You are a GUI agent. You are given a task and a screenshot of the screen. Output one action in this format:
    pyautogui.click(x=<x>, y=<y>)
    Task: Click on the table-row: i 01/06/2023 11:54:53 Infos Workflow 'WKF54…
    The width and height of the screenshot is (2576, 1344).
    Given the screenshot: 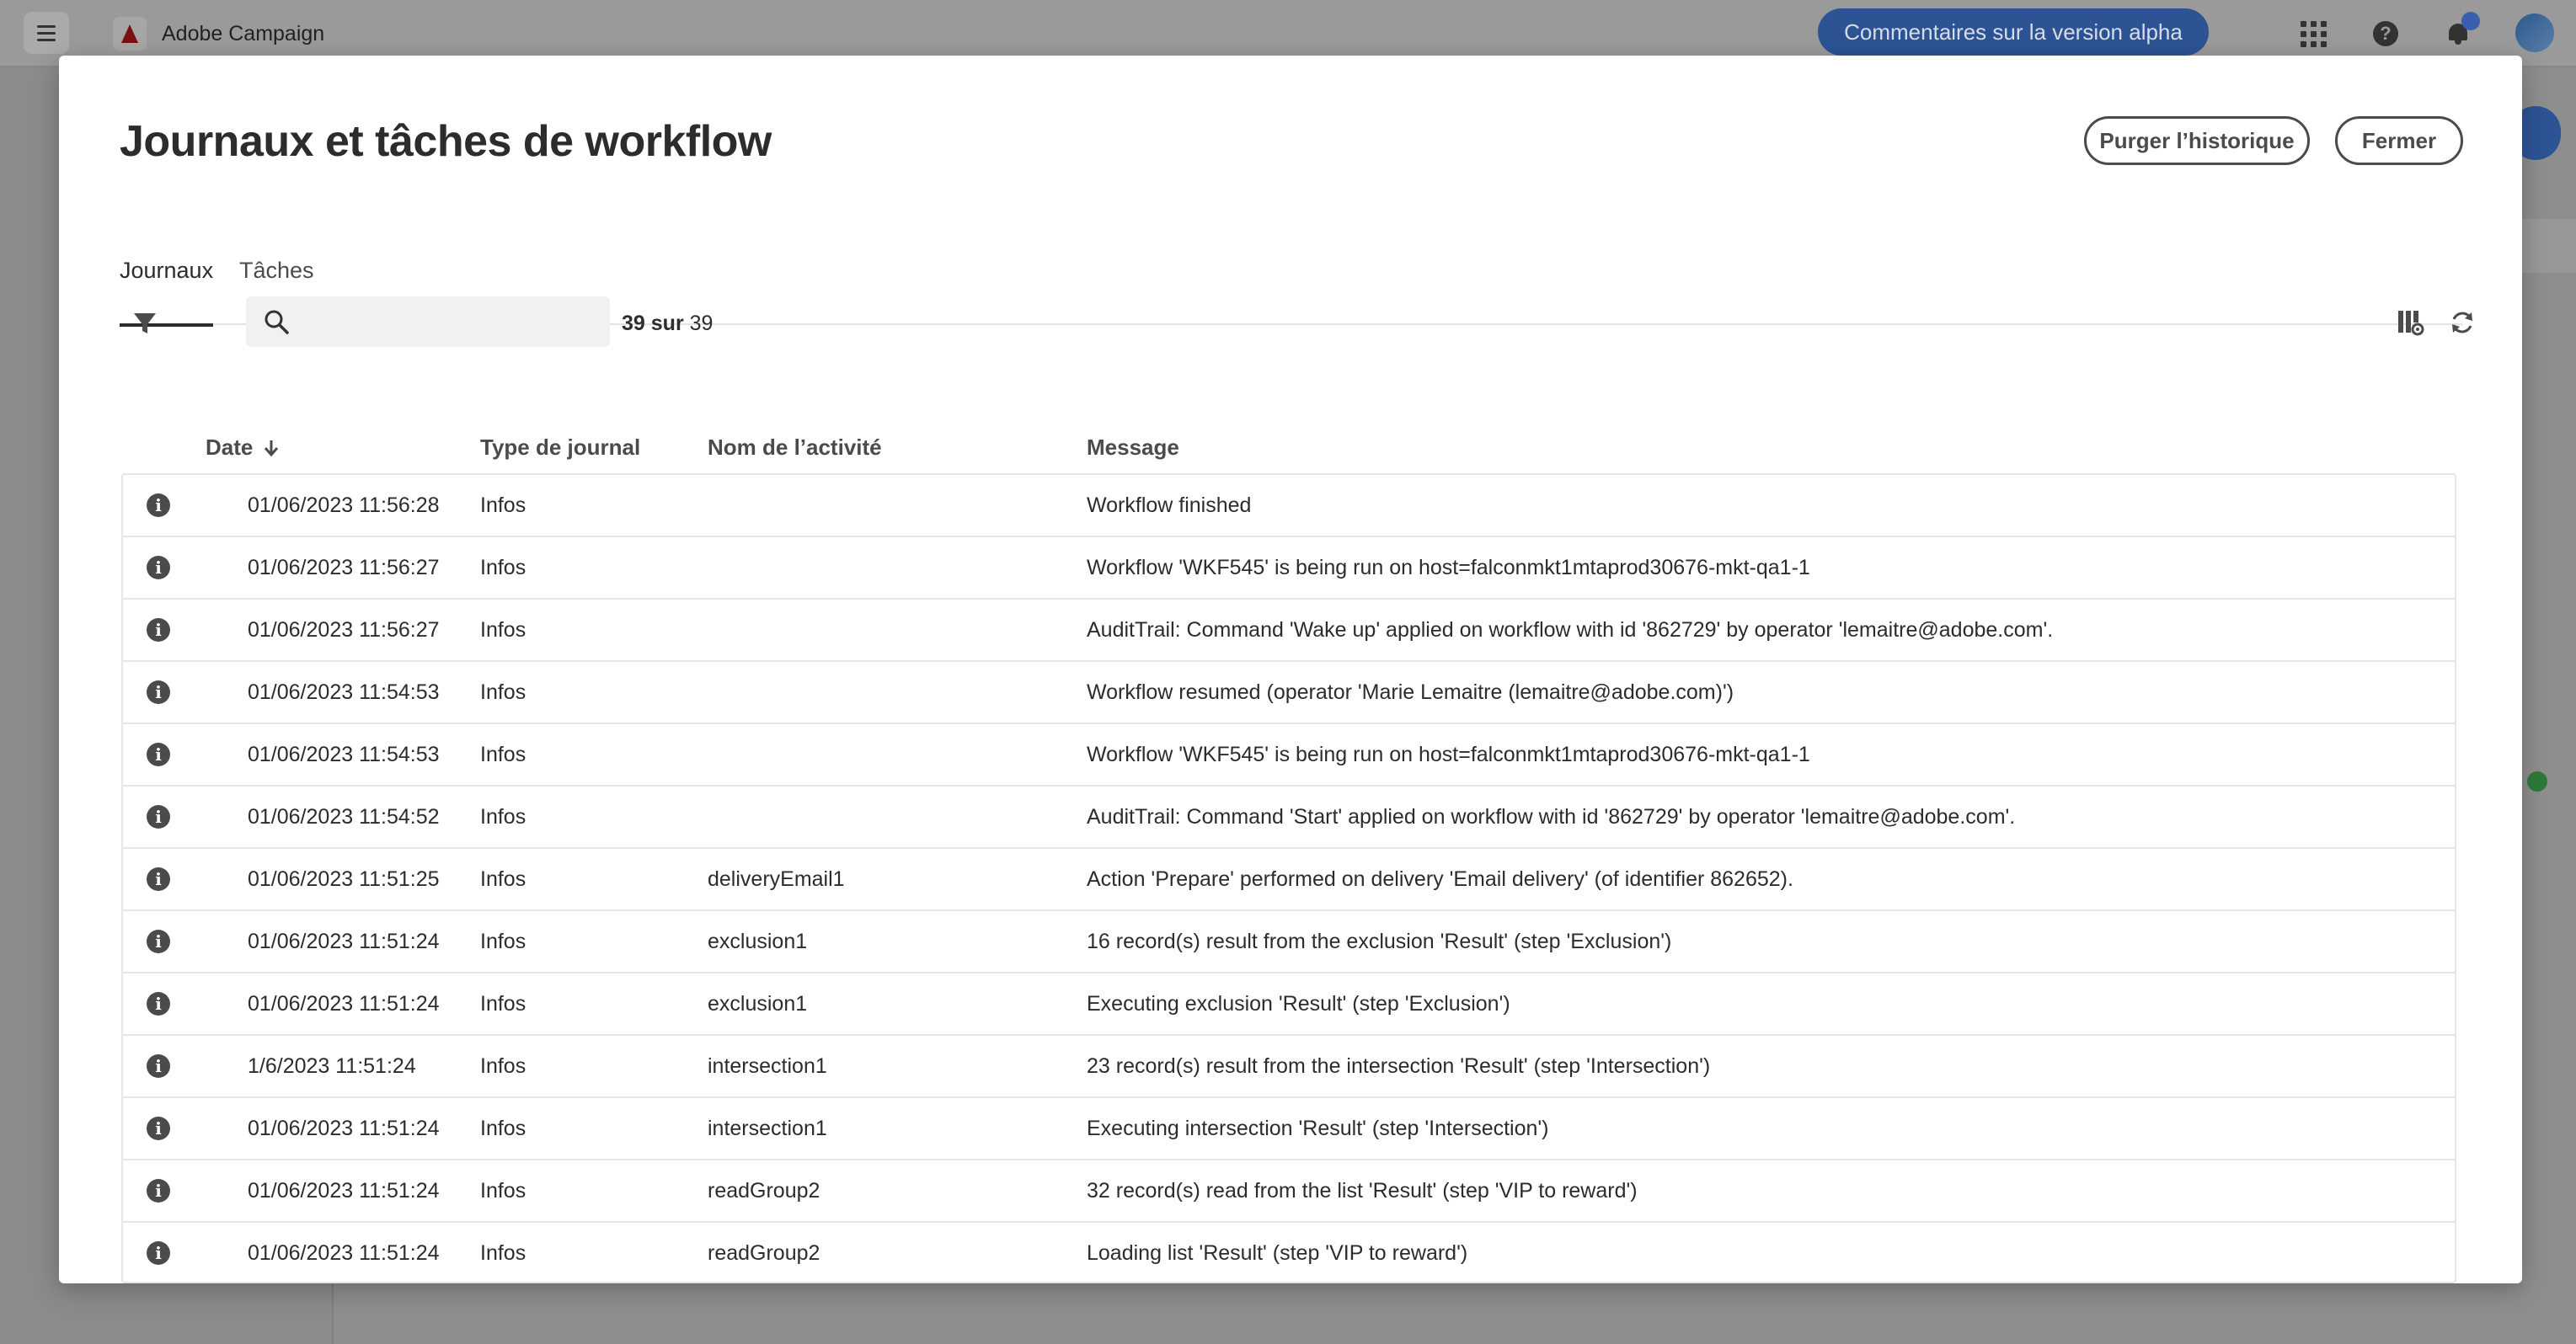 What is the action you would take?
    pyautogui.click(x=1289, y=755)
    